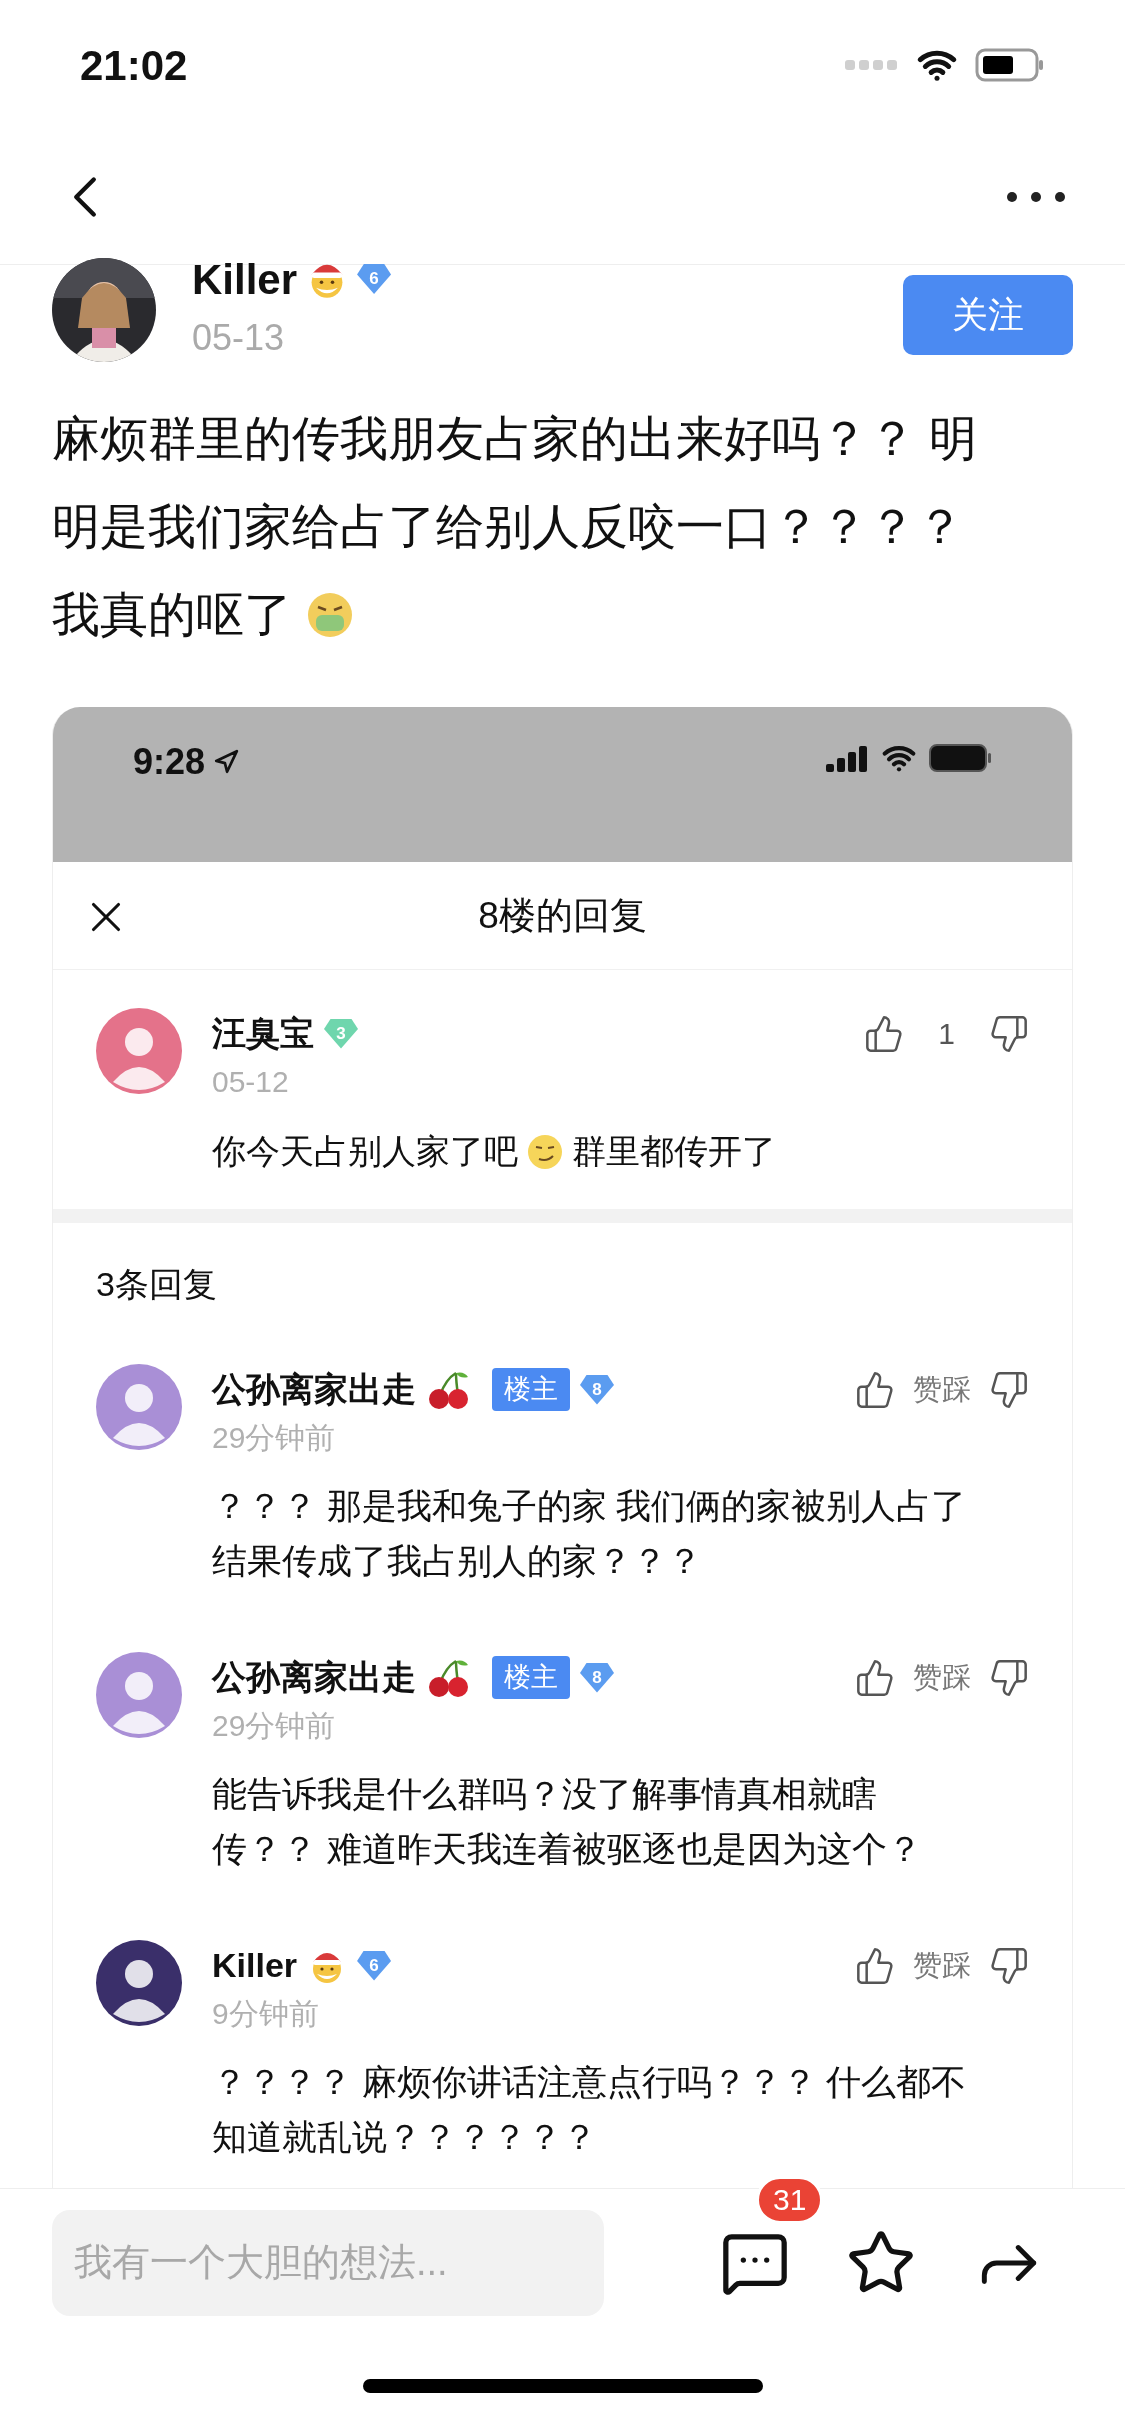 The width and height of the screenshot is (1125, 2436). Describe the element at coordinates (172, 615) in the screenshot. I see `post-text: 我真的呕了` at that location.